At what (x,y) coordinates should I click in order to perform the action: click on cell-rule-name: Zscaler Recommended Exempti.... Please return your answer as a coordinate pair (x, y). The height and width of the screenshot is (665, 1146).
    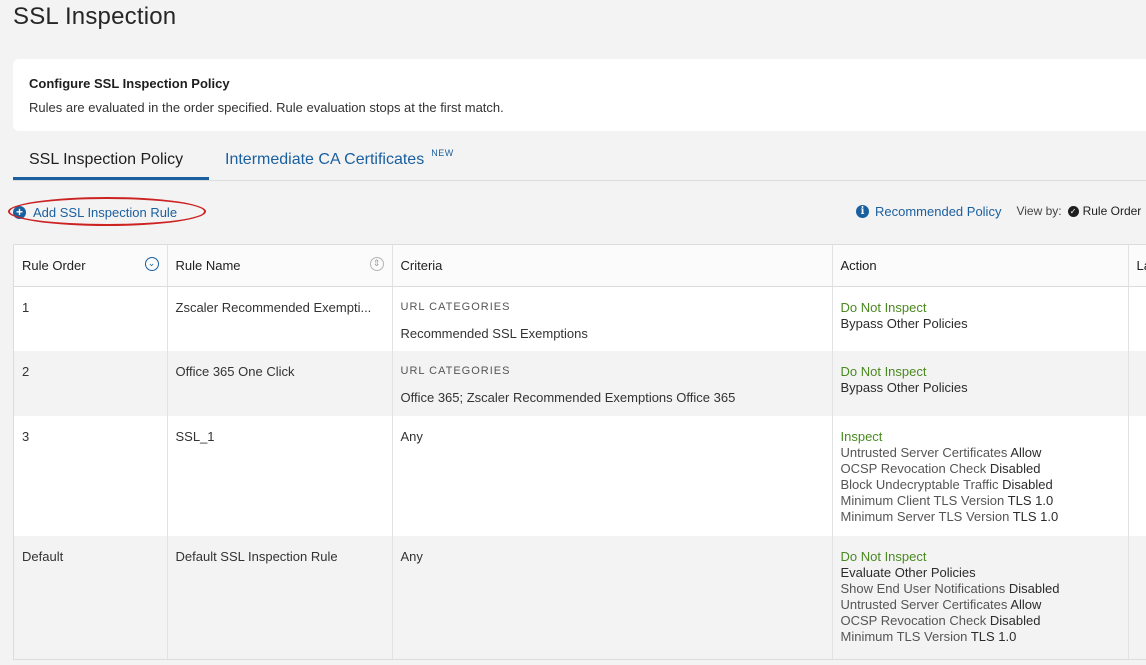
    Looking at the image, I should click on (280, 318).